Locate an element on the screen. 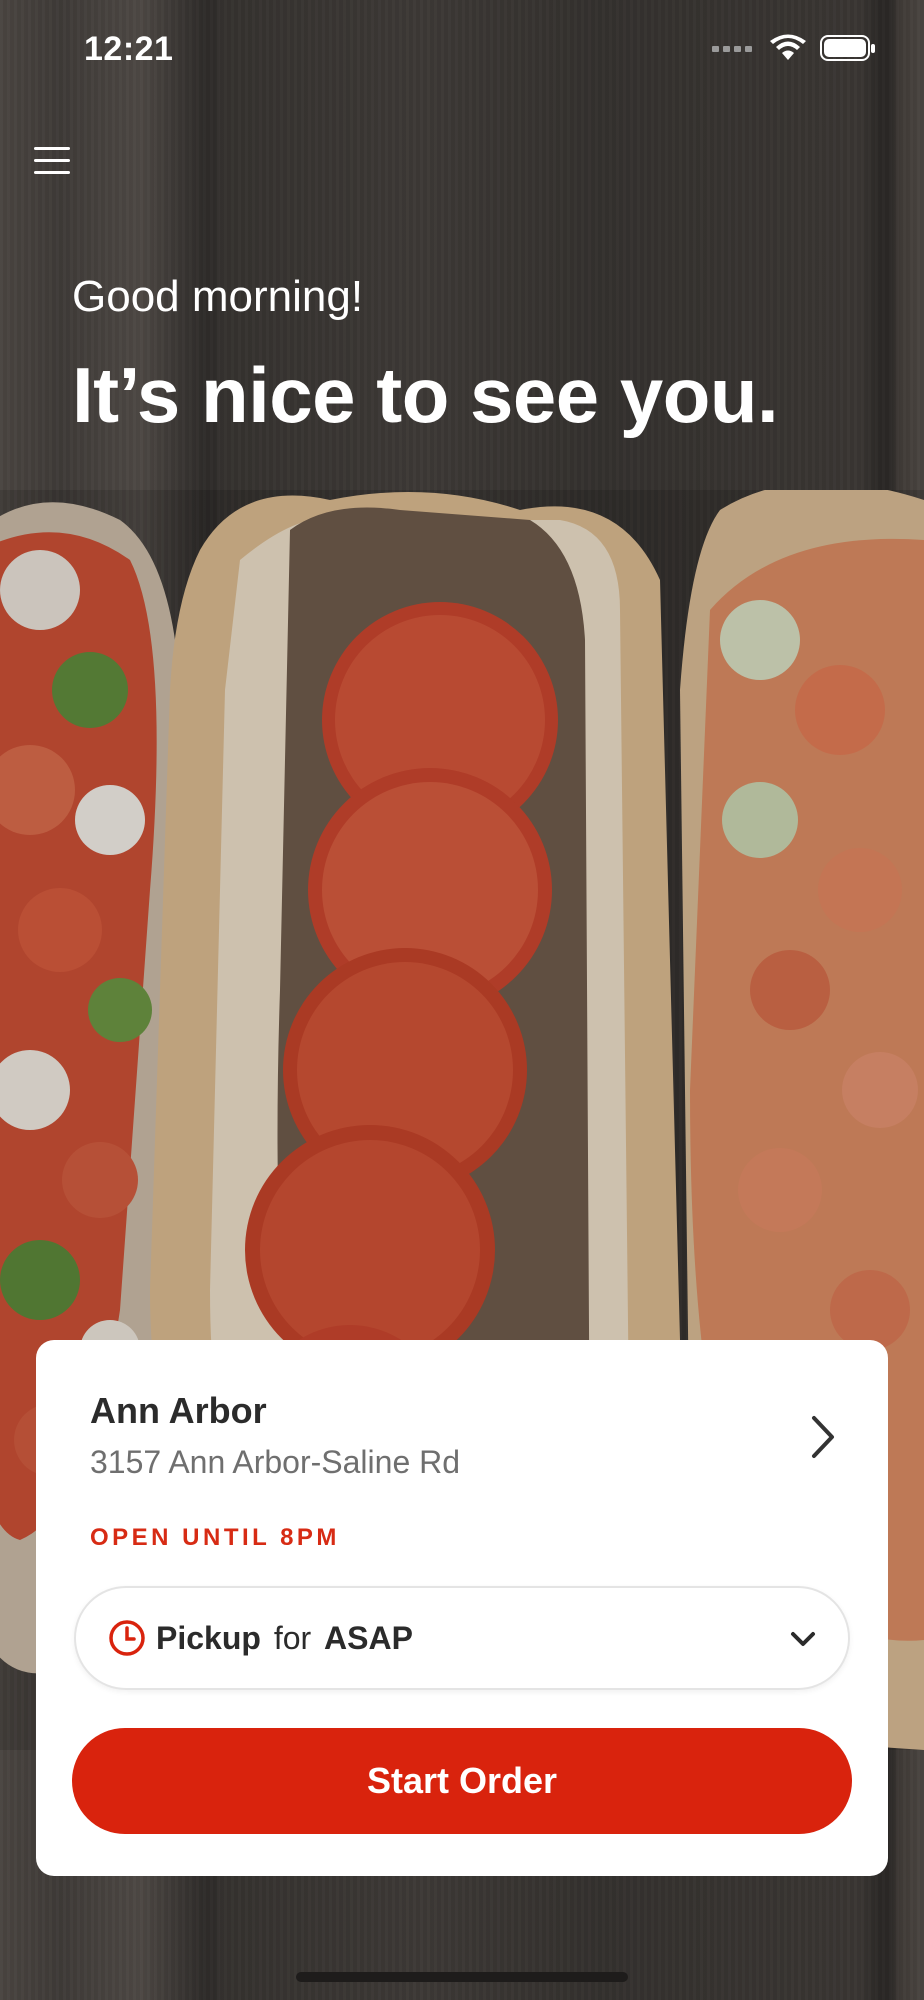 The image size is (924, 2000). order-mode: Pickup is located at coordinates (208, 1637).